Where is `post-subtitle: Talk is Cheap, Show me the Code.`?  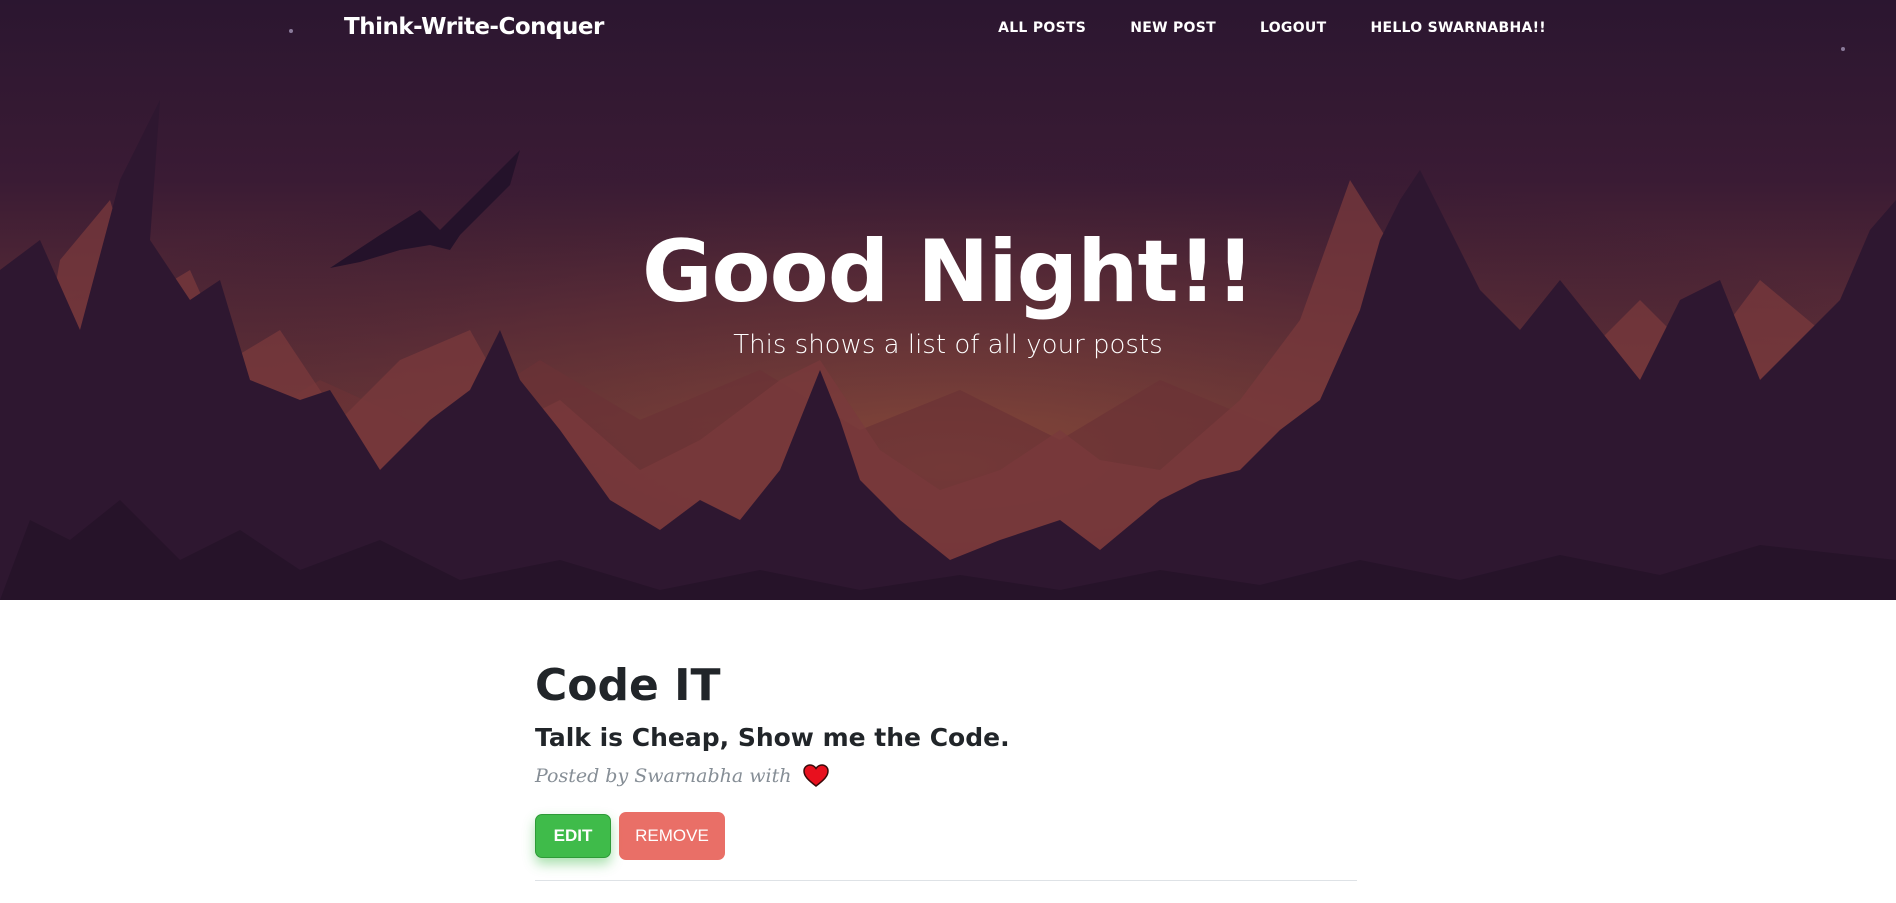
post-subtitle: Talk is Cheap, Show me the Code. is located at coordinates (772, 737).